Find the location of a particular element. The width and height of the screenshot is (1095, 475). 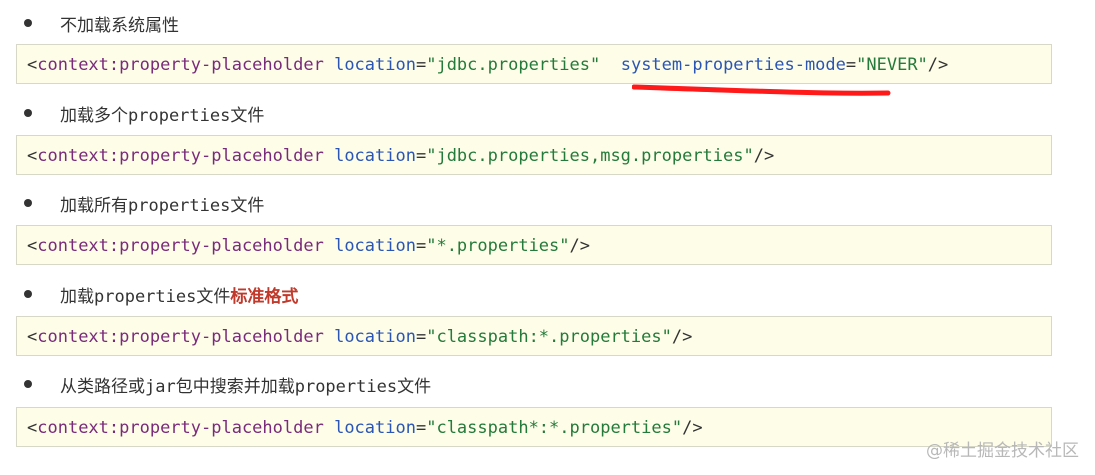

bullet-text: 加载所有properties文件 is located at coordinates (162, 203).